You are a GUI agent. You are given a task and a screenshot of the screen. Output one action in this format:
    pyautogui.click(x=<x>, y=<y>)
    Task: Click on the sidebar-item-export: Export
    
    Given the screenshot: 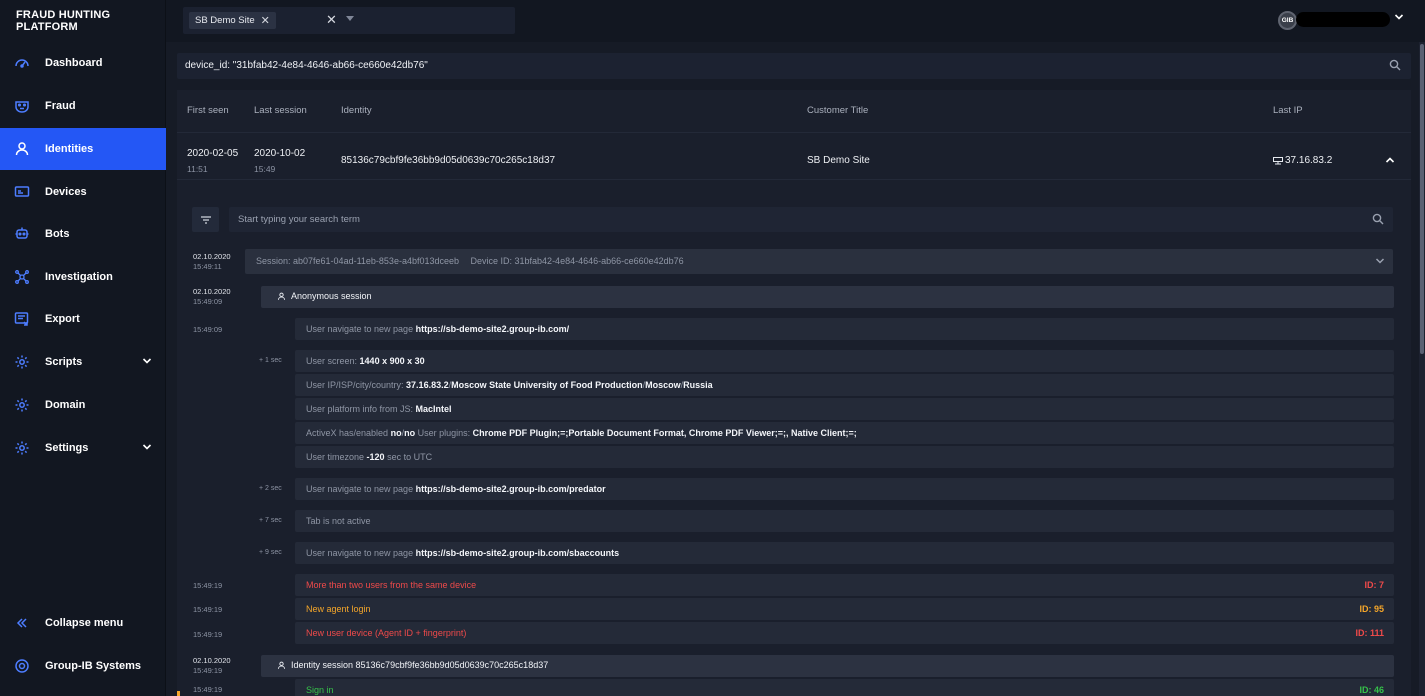 What is the action you would take?
    pyautogui.click(x=83, y=319)
    